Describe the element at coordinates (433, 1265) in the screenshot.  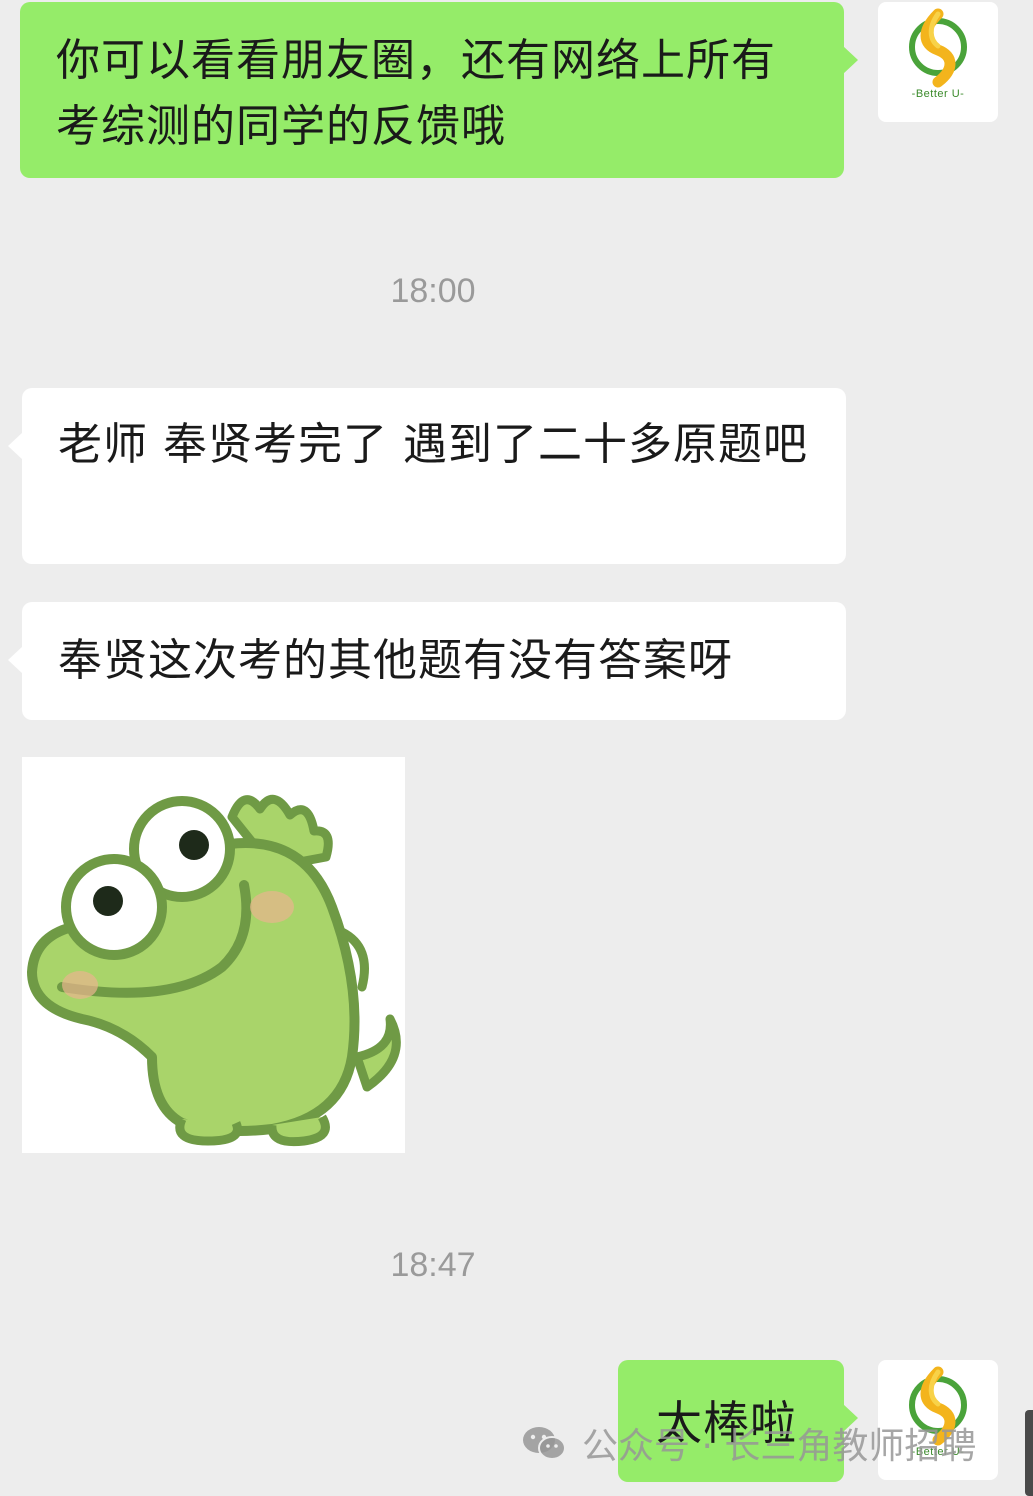
I see `timestamp: 18:47` at that location.